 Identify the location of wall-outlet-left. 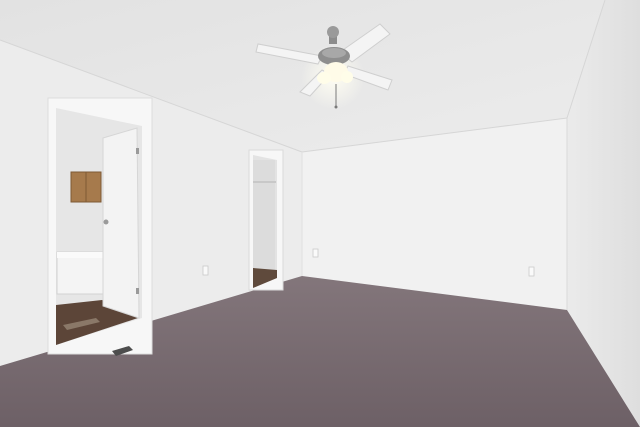
(205, 270).